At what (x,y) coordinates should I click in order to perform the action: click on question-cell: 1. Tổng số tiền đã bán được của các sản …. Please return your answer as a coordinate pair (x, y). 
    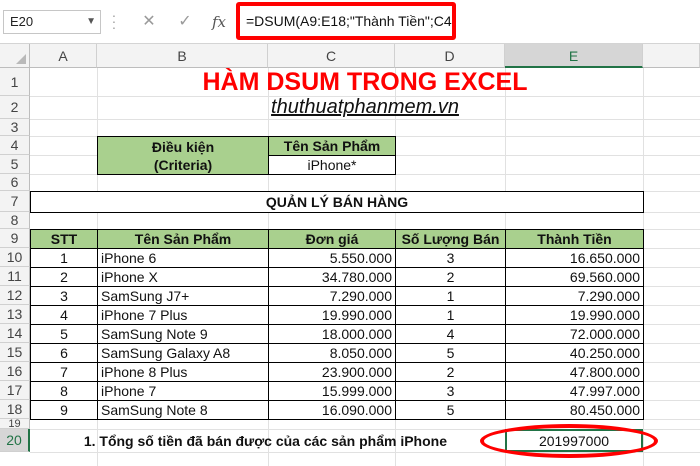
    Looking at the image, I should click on (267, 440).